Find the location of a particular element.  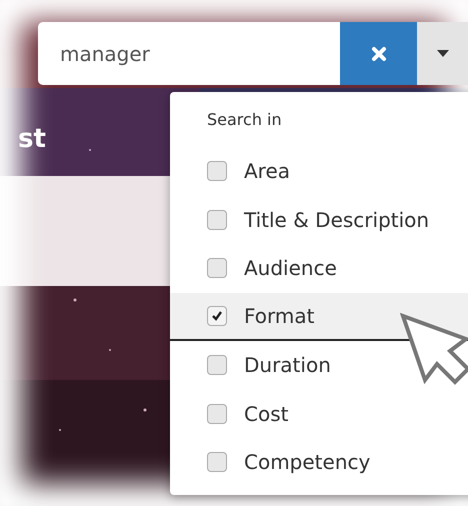

close-icon is located at coordinates (378, 54).